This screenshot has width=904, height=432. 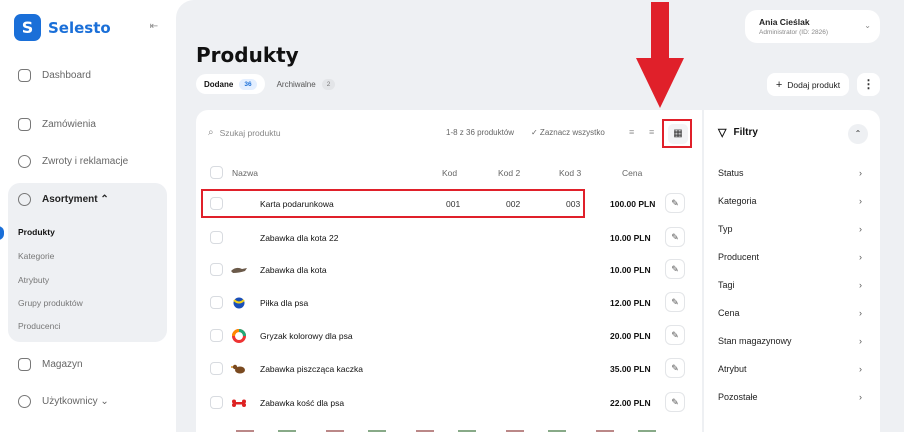 What do you see at coordinates (570, 173) in the screenshot?
I see `header-kod3: Kod 3` at bounding box center [570, 173].